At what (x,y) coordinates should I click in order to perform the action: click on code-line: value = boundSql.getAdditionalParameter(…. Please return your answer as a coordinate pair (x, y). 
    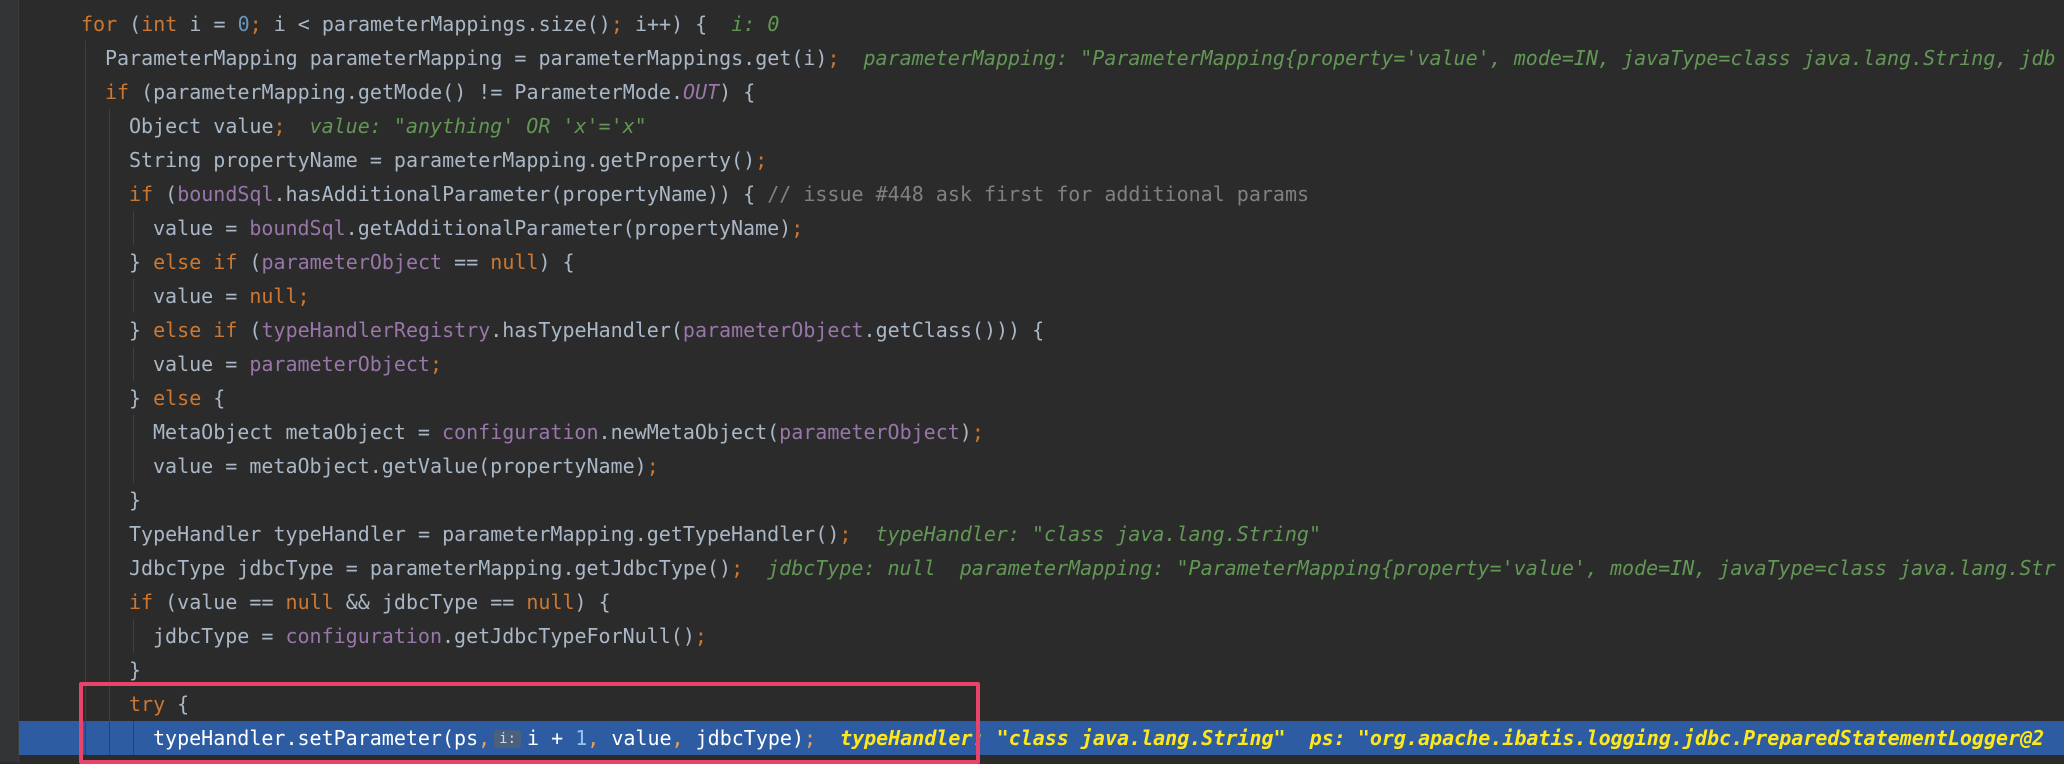
    Looking at the image, I should click on (1041, 228).